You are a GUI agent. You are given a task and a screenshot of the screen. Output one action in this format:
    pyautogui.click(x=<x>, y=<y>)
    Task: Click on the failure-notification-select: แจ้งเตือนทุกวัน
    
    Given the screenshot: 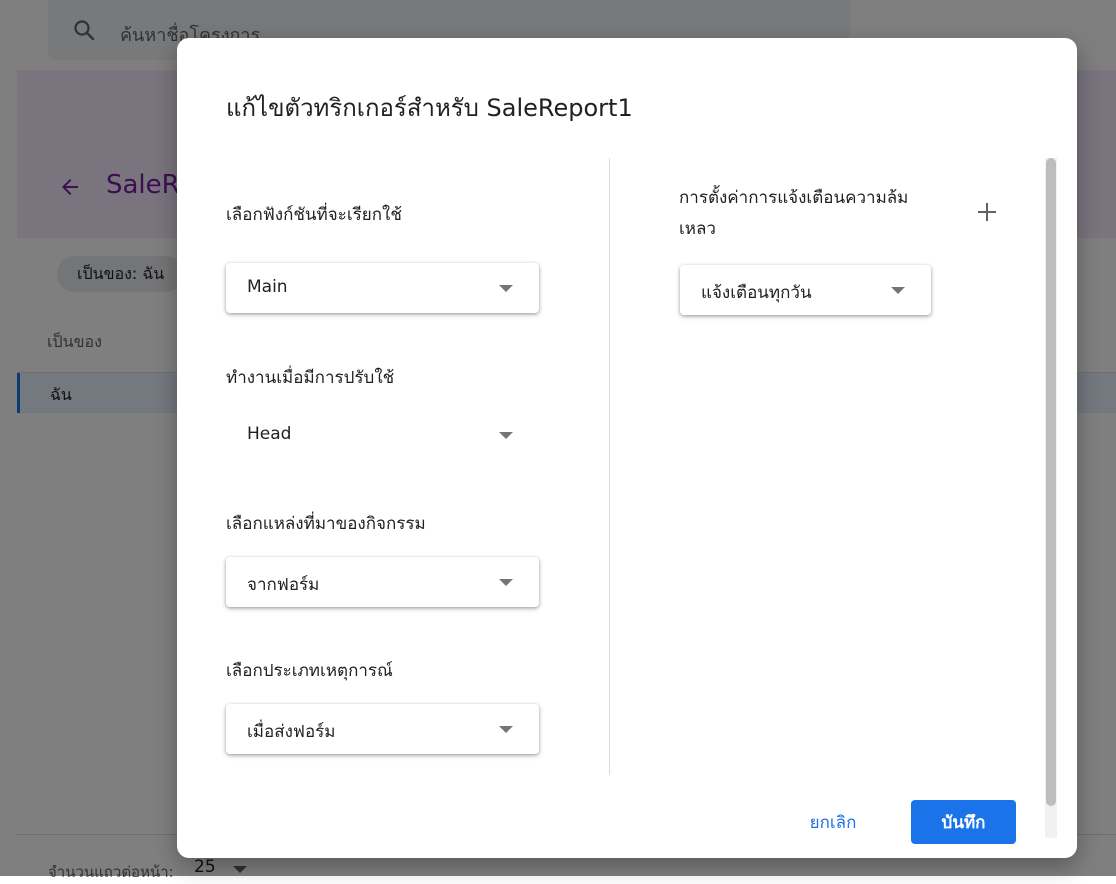 What is the action you would take?
    pyautogui.click(x=805, y=290)
    